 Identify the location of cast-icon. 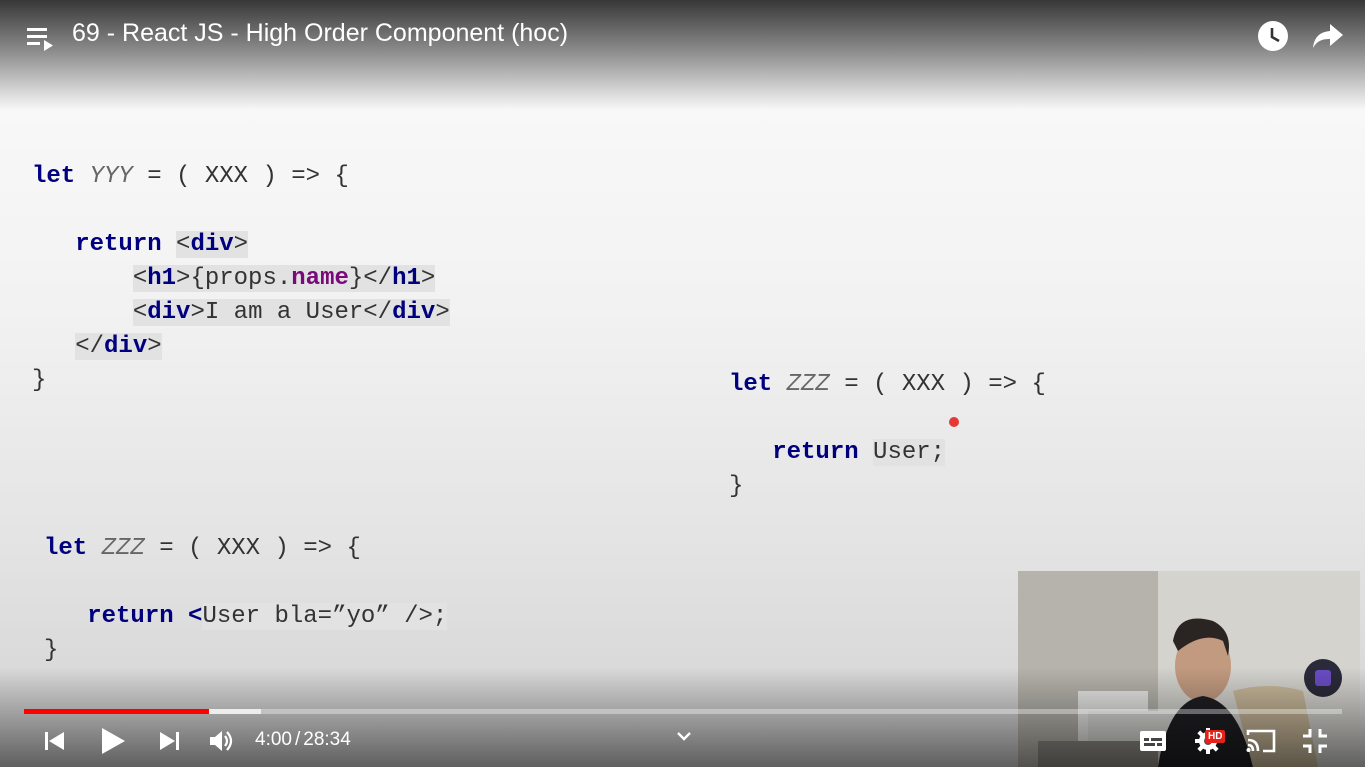
(1261, 741).